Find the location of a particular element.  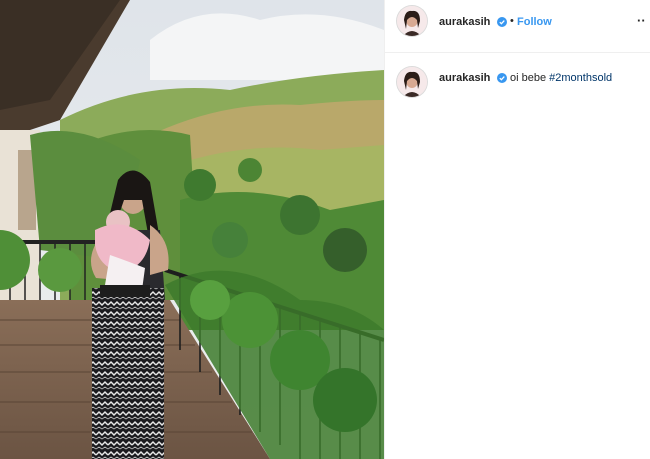

post-header: aurakasih • Follow ·· is located at coordinates (517, 26).